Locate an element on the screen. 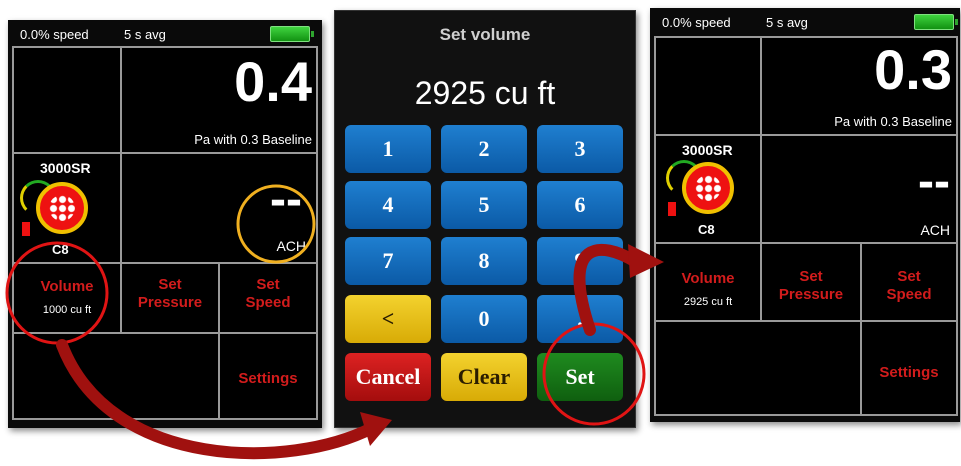 This screenshot has height=466, width=961. key-2: 2 is located at coordinates (484, 149).